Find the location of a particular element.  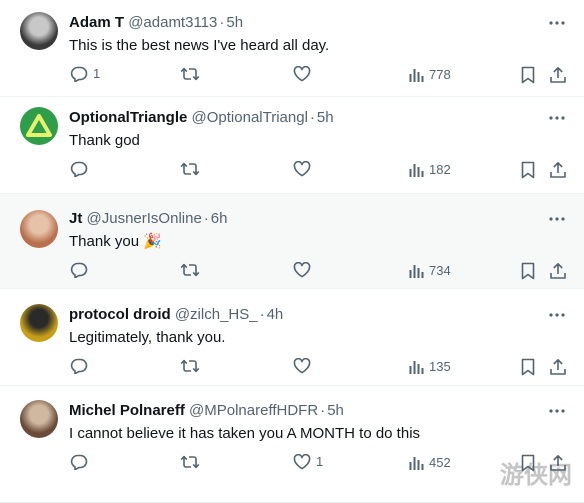

party-popper-icon: 🎉 is located at coordinates (152, 241).